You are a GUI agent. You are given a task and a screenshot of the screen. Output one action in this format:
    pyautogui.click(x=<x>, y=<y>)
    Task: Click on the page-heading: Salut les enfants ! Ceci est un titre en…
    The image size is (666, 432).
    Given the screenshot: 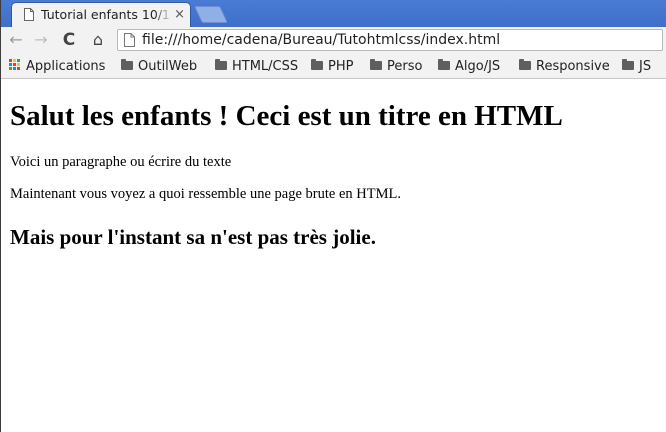 What is the action you would take?
    pyautogui.click(x=286, y=116)
    